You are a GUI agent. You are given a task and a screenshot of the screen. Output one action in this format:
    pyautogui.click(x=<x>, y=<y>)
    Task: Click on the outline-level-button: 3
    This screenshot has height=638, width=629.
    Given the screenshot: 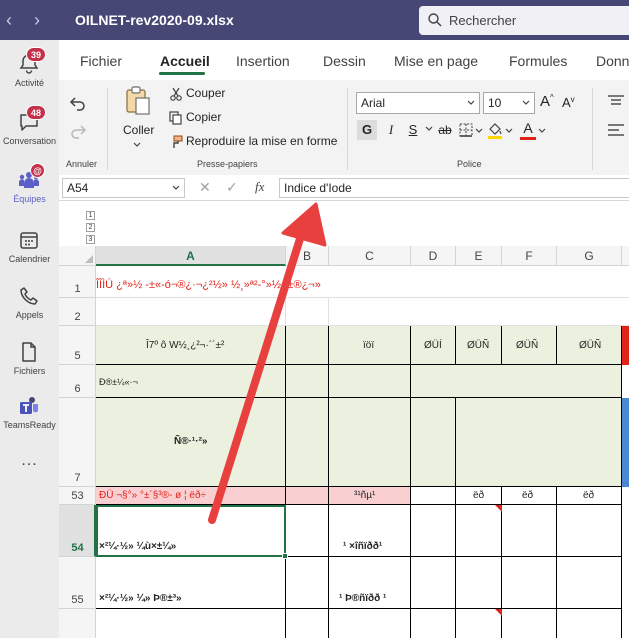 What is the action you would take?
    pyautogui.click(x=90, y=239)
    